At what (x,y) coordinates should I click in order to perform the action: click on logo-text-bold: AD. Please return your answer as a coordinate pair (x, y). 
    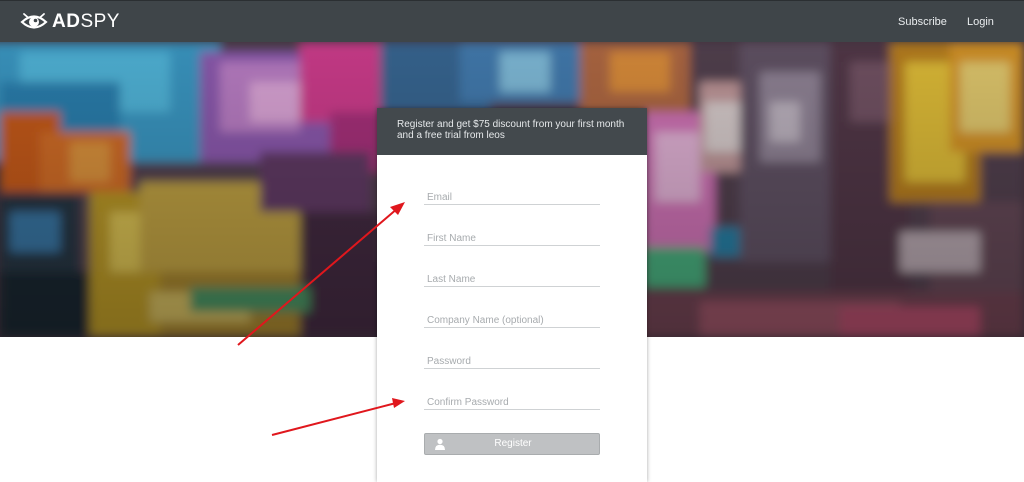
    Looking at the image, I should click on (66, 21).